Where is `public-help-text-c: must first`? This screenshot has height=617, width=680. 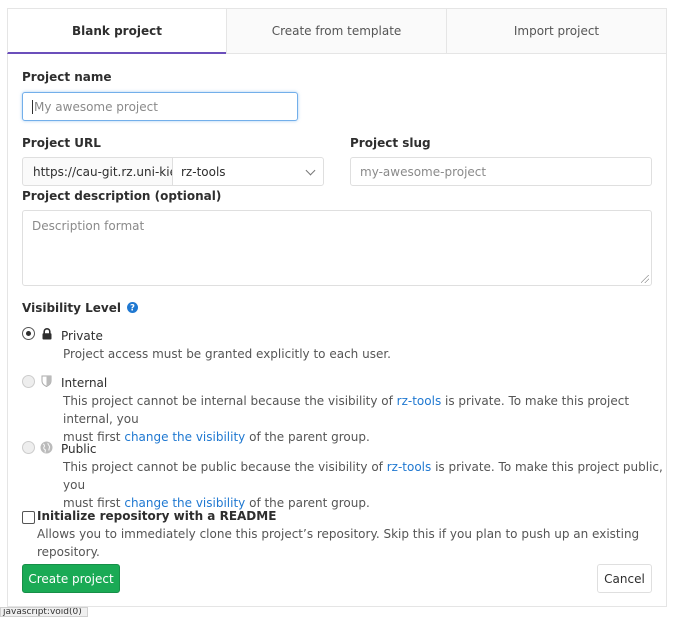
public-help-text-c: must first is located at coordinates (94, 503).